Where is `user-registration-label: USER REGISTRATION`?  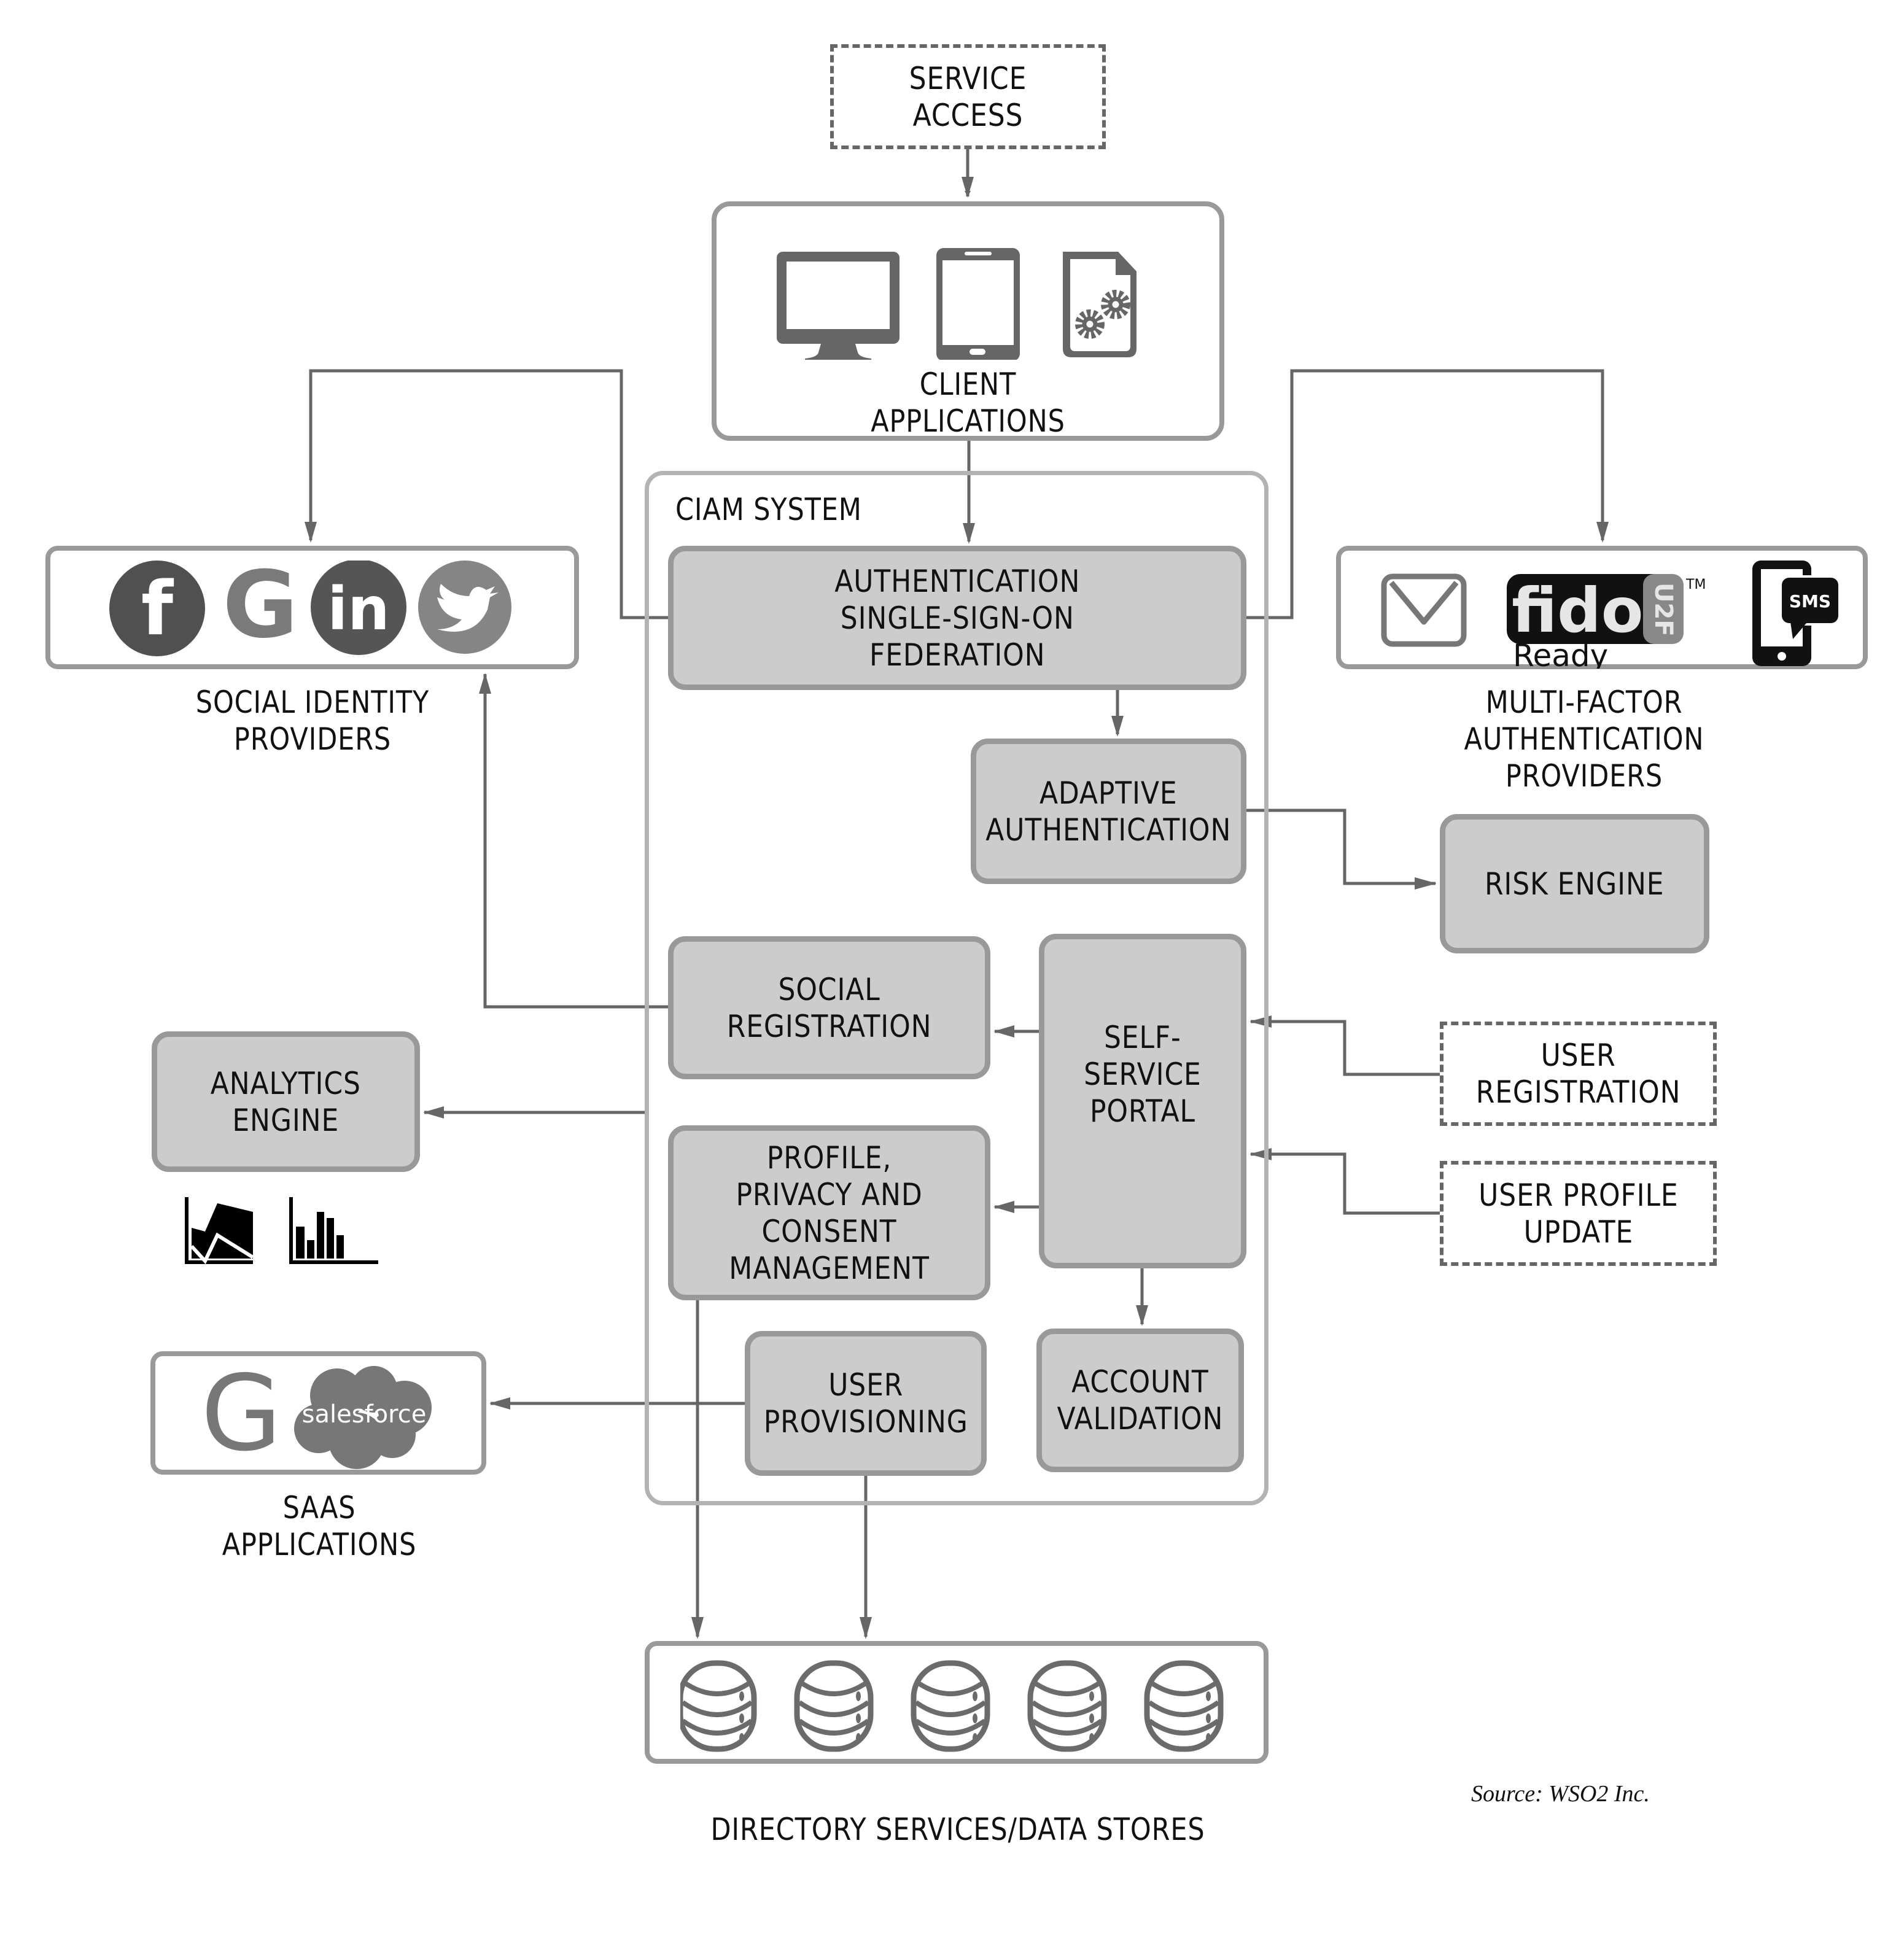 user-registration-label: USER REGISTRATION is located at coordinates (1578, 1074).